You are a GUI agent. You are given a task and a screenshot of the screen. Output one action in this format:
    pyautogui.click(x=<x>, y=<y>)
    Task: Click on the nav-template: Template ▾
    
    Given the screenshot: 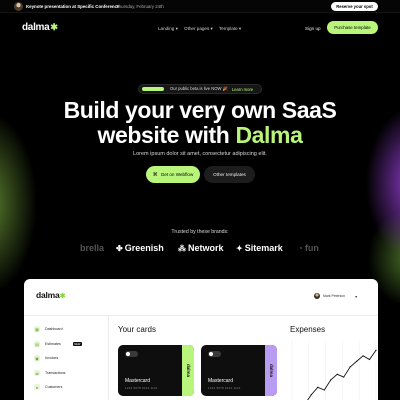 What is the action you would take?
    pyautogui.click(x=230, y=29)
    